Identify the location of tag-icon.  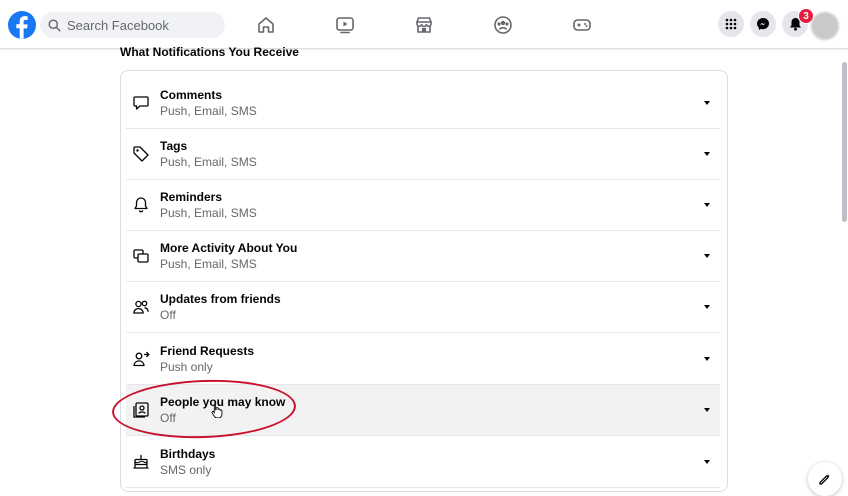
(141, 154).